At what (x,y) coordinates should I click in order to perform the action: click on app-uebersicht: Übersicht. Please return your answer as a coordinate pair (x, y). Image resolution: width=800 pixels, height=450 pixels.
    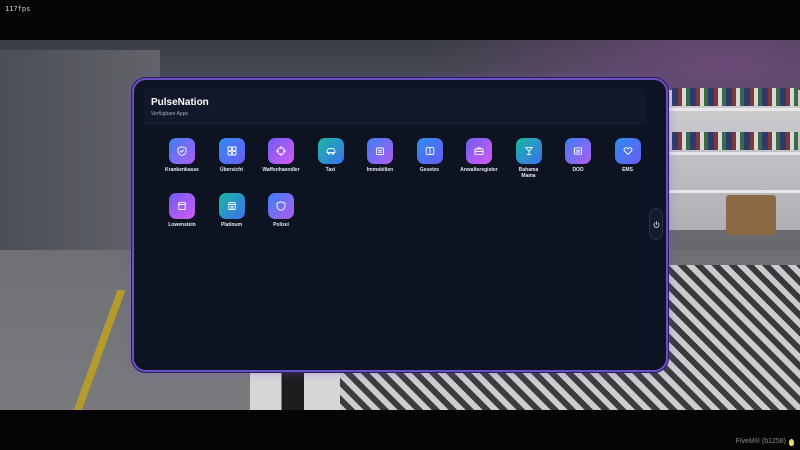
    Looking at the image, I should click on (232, 161).